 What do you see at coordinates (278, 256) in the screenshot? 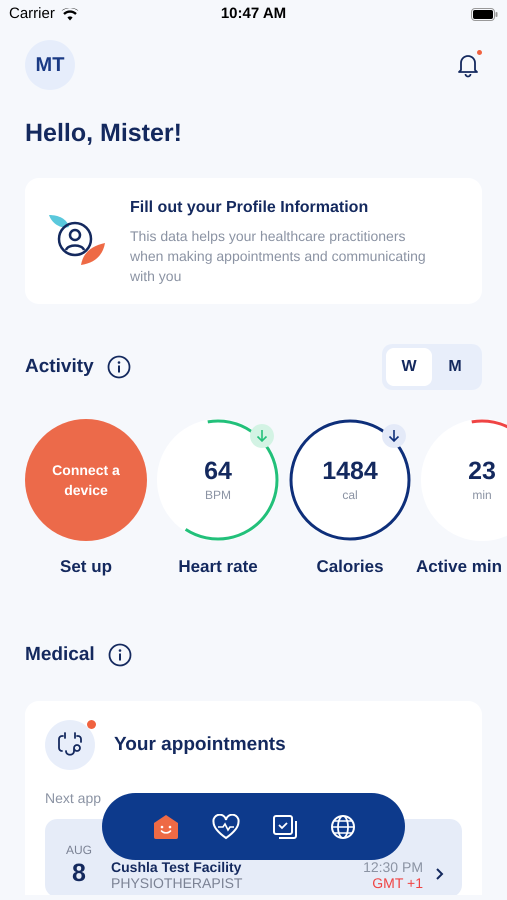
I see `card-description: This data helps your healthcare practitioners when making appointments and communicating with you` at bounding box center [278, 256].